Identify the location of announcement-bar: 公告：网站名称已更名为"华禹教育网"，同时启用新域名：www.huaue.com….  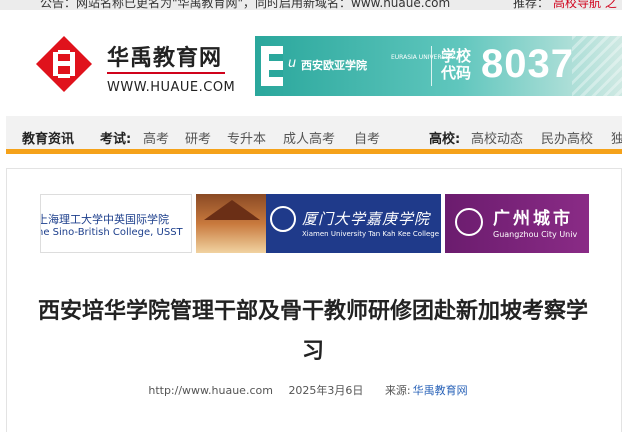
(311, 5).